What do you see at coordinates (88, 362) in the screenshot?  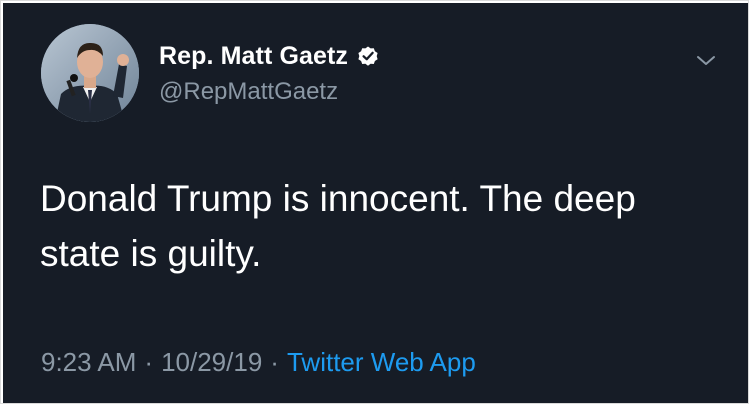 I see `tweet-time: 9:23 AM` at bounding box center [88, 362].